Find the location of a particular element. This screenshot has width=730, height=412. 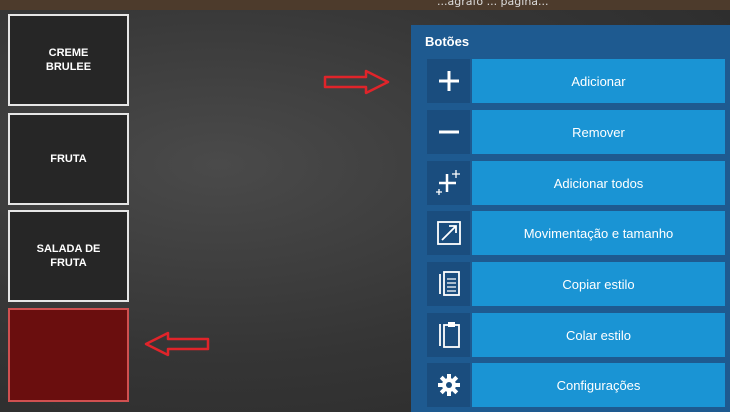

settings-button-label: Configurações is located at coordinates (598, 385).